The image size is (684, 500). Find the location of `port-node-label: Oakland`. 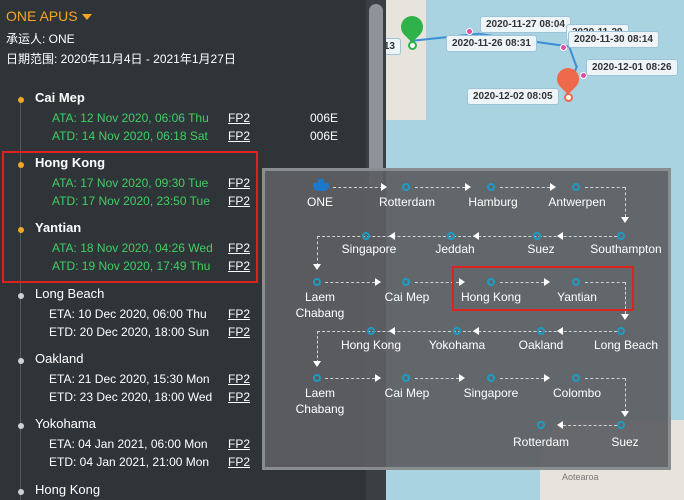

port-node-label: Oakland is located at coordinates (541, 345).